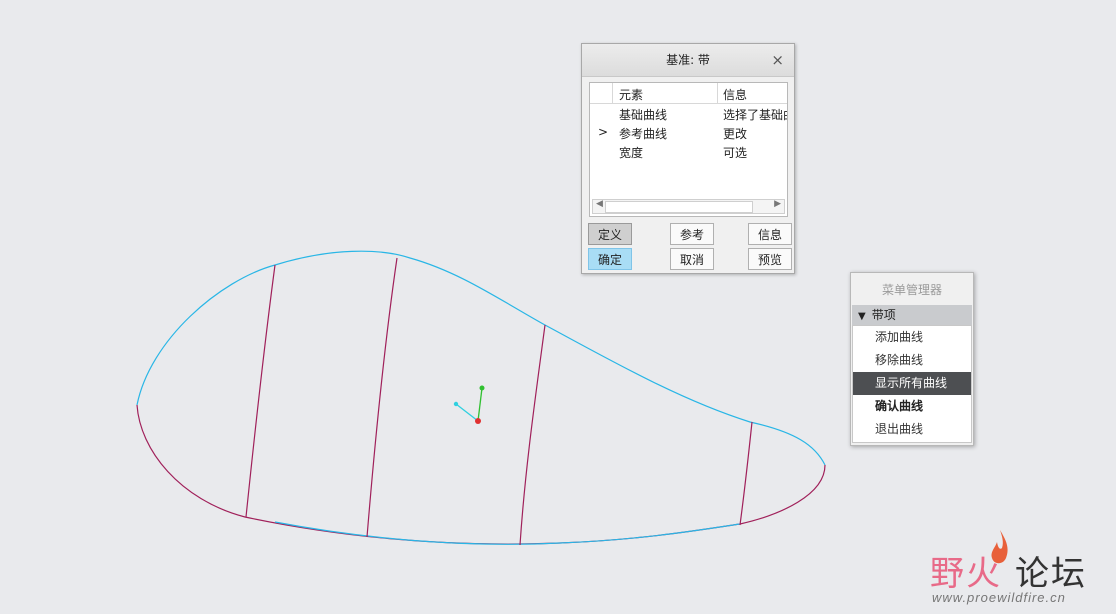 The width and height of the screenshot is (1116, 614). I want to click on info-button: 信息, so click(770, 234).